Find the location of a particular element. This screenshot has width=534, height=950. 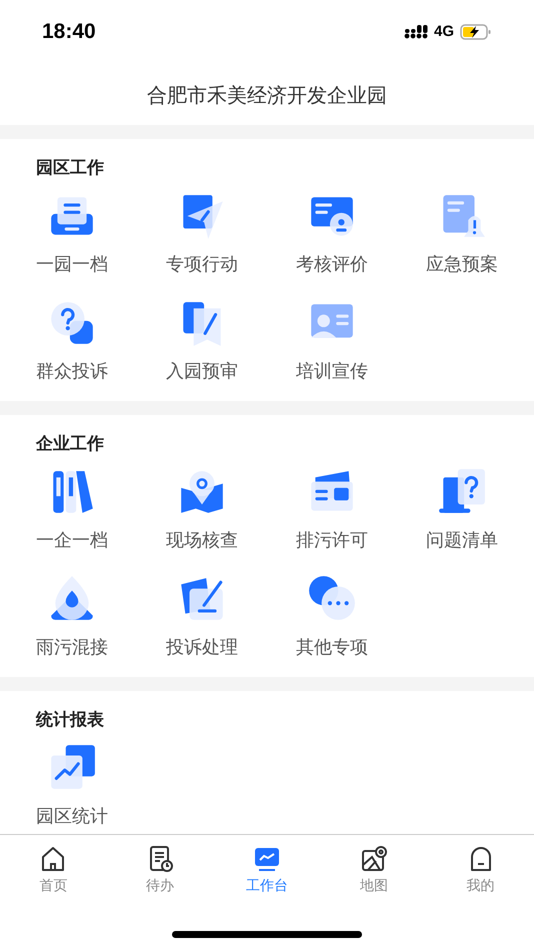

feature-button: 问题清单 is located at coordinates (462, 516).